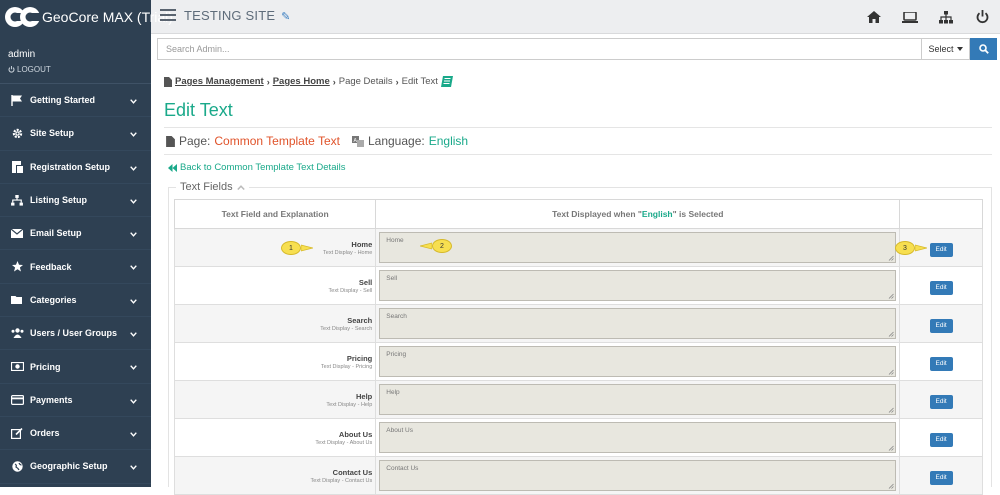 The width and height of the screenshot is (1000, 495). What do you see at coordinates (359, 358) in the screenshot?
I see `field-name: Pricing` at bounding box center [359, 358].